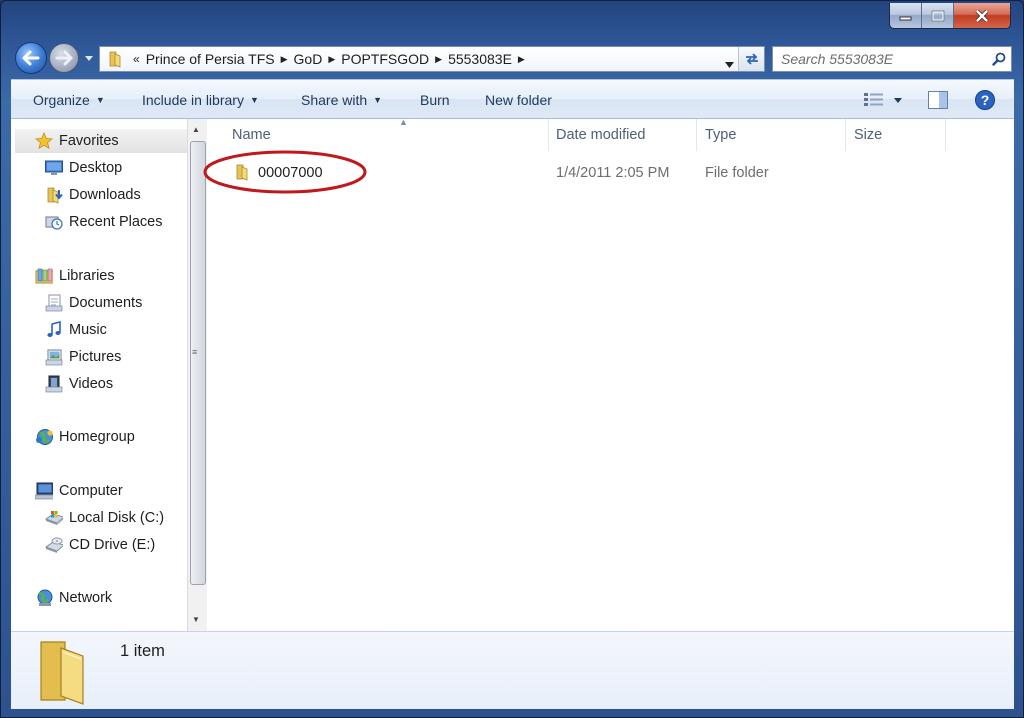 This screenshot has width=1024, height=718. I want to click on desktop-icon, so click(54, 168).